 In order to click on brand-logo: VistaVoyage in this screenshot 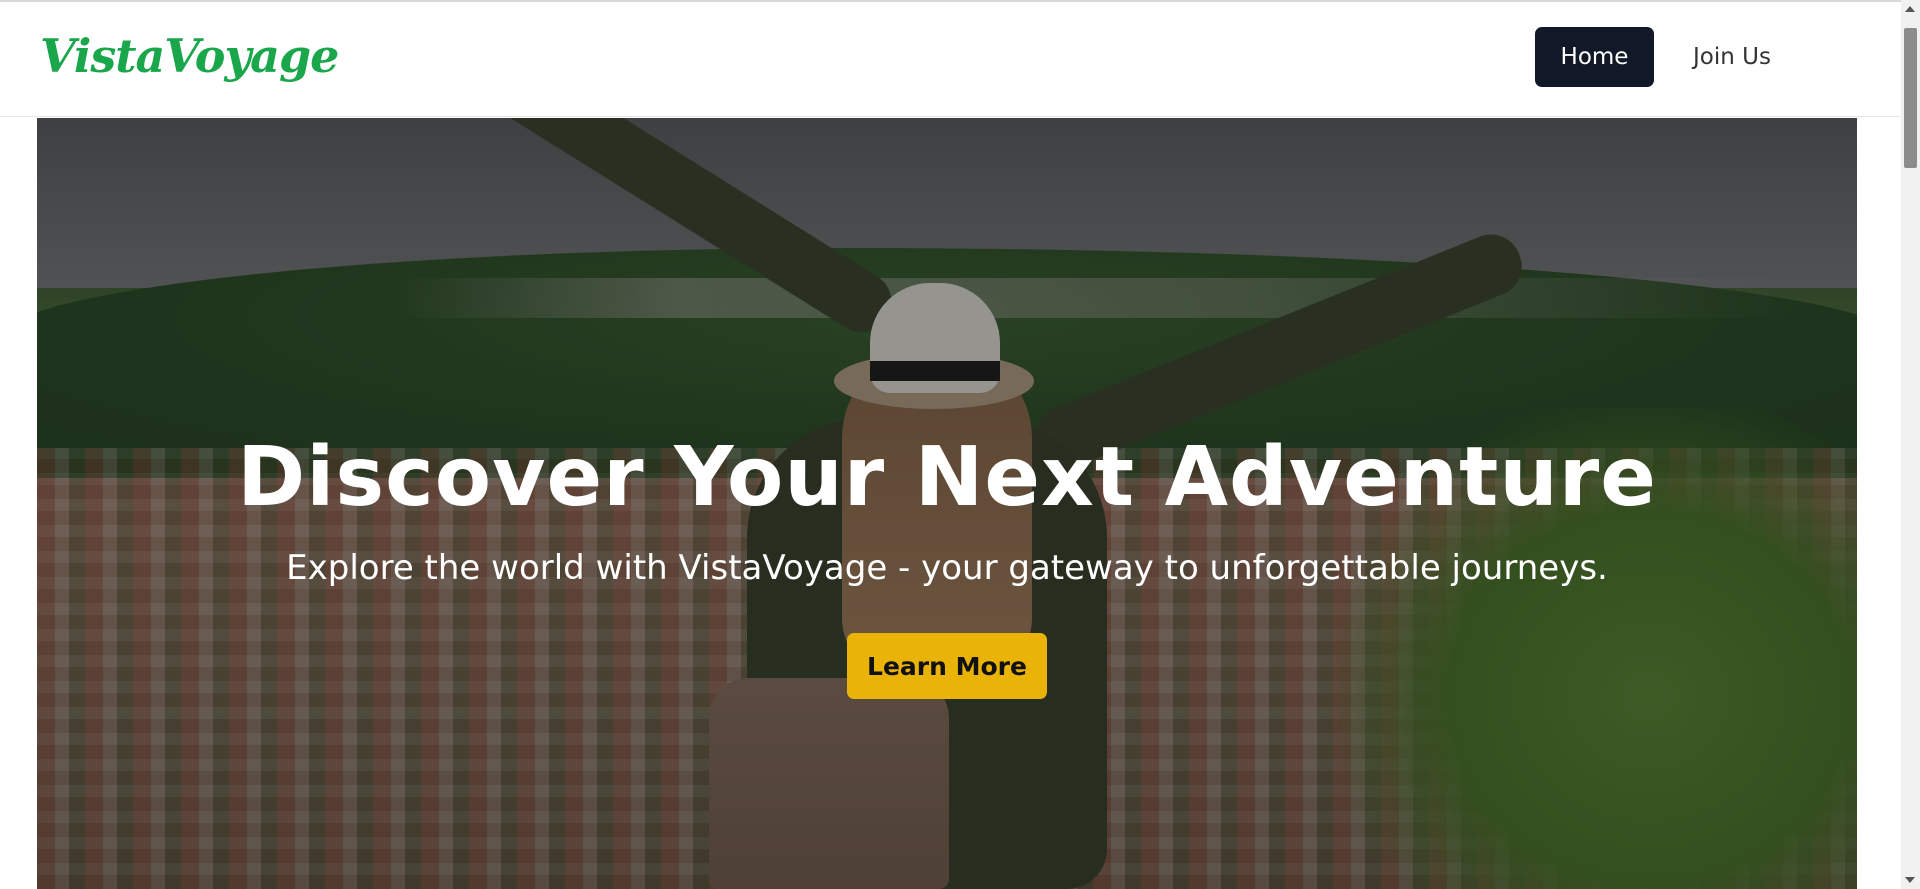, I will do `click(189, 56)`.